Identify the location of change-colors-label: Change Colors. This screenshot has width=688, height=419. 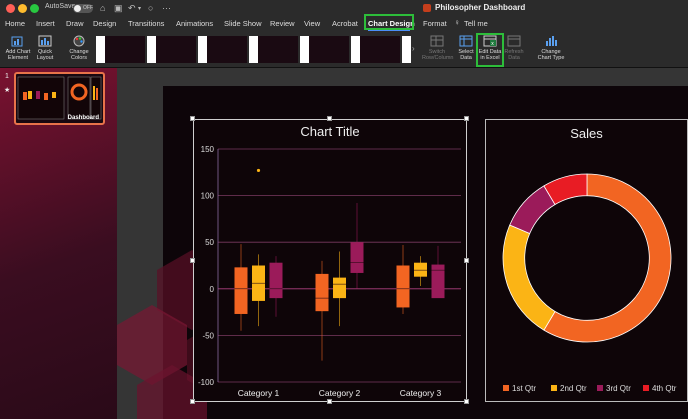
(79, 55).